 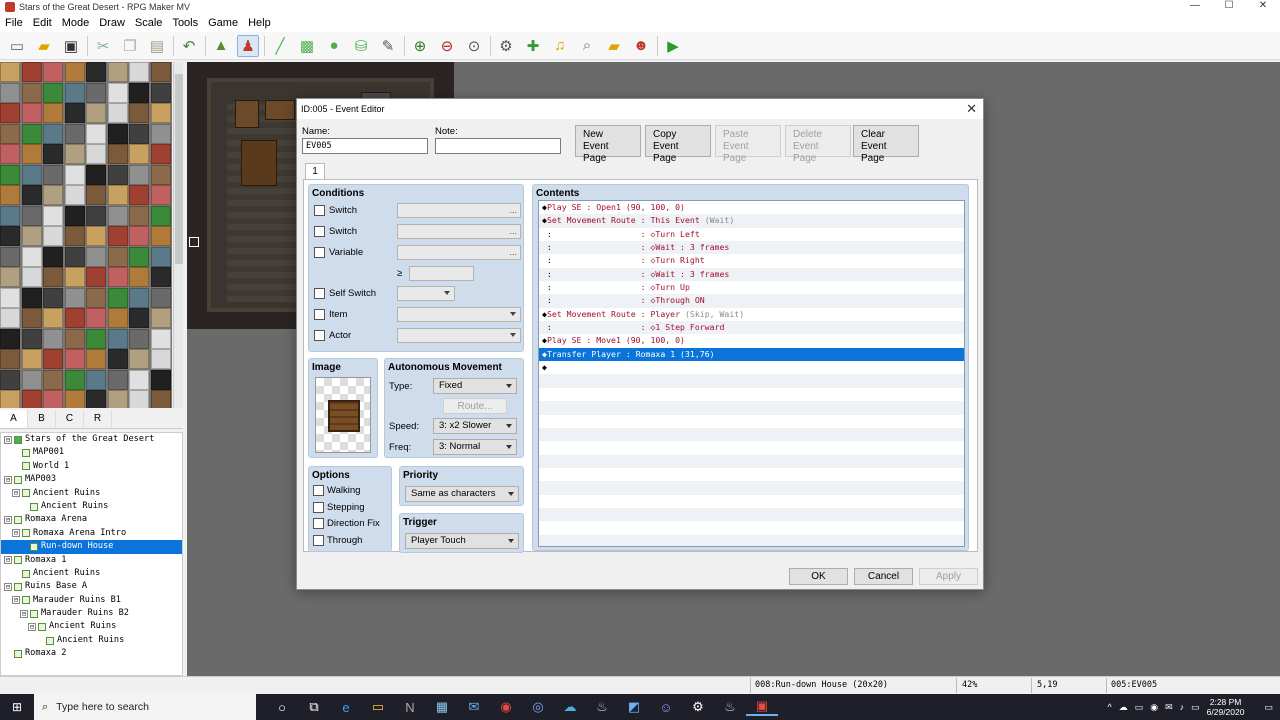 I want to click on map-tree-item: Run-down House, so click(x=91, y=547).